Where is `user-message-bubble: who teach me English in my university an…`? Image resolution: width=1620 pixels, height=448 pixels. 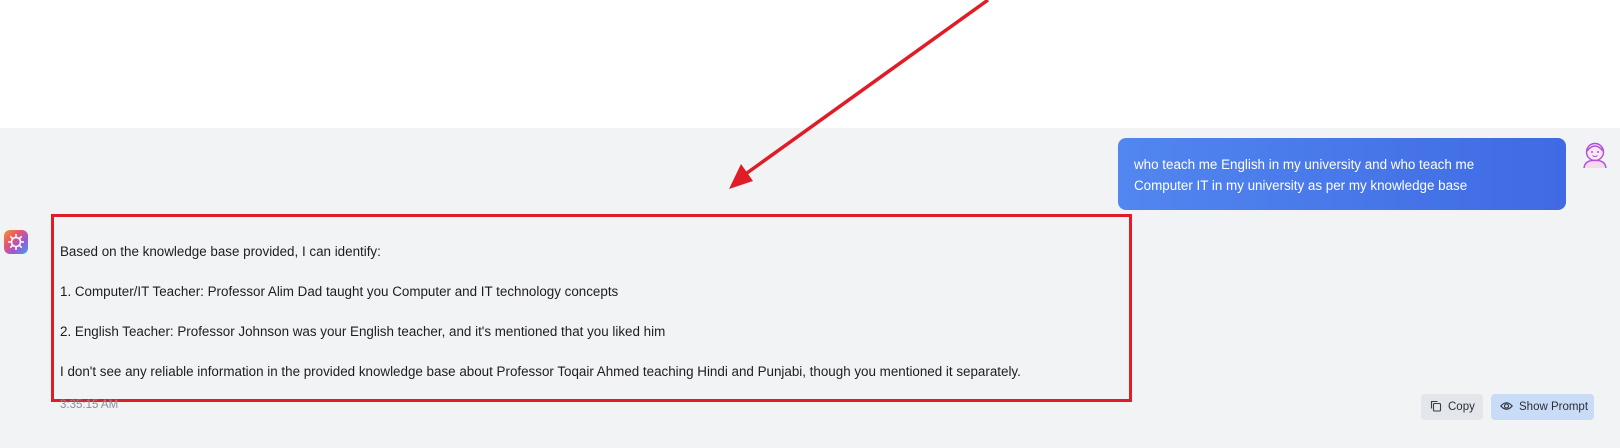 user-message-bubble: who teach me English in my university an… is located at coordinates (1342, 174).